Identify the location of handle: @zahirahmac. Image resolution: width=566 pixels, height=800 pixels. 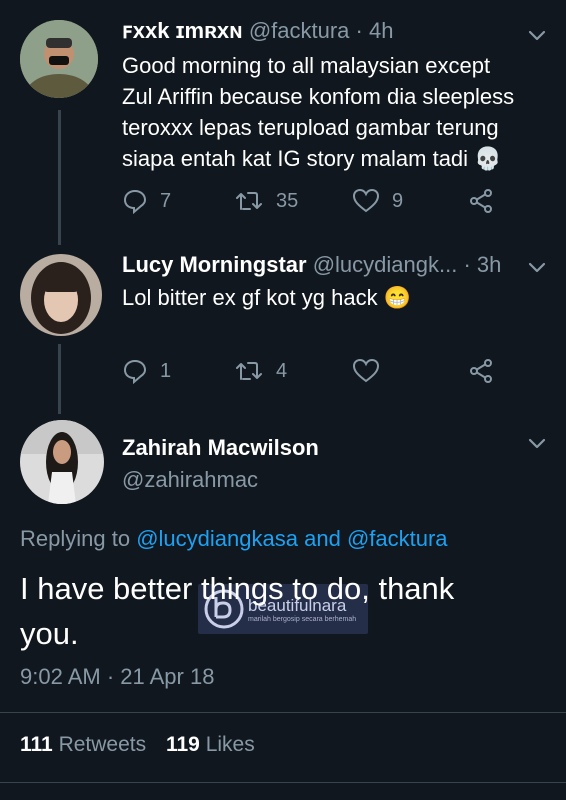
(190, 480).